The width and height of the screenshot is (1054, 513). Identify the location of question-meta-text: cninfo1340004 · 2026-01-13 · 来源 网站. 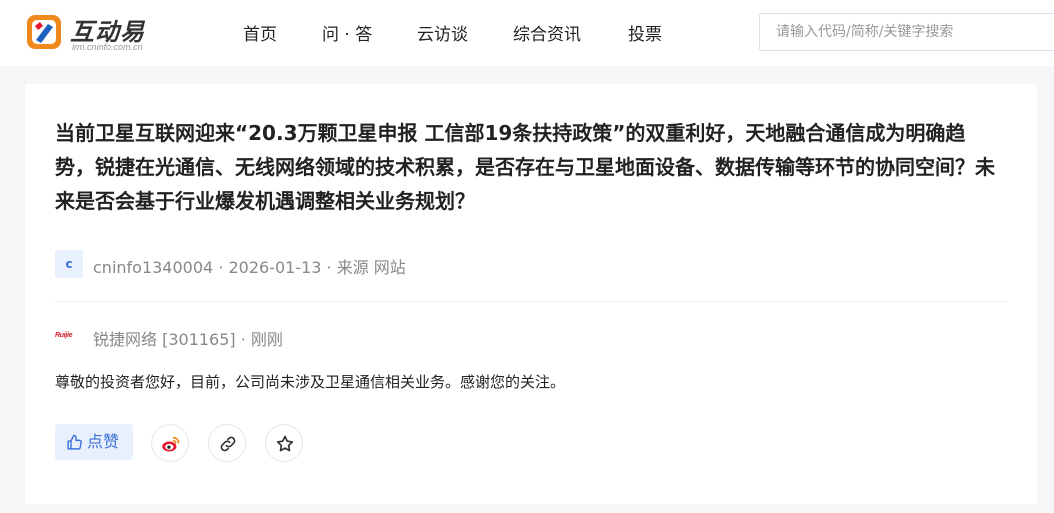
(249, 267).